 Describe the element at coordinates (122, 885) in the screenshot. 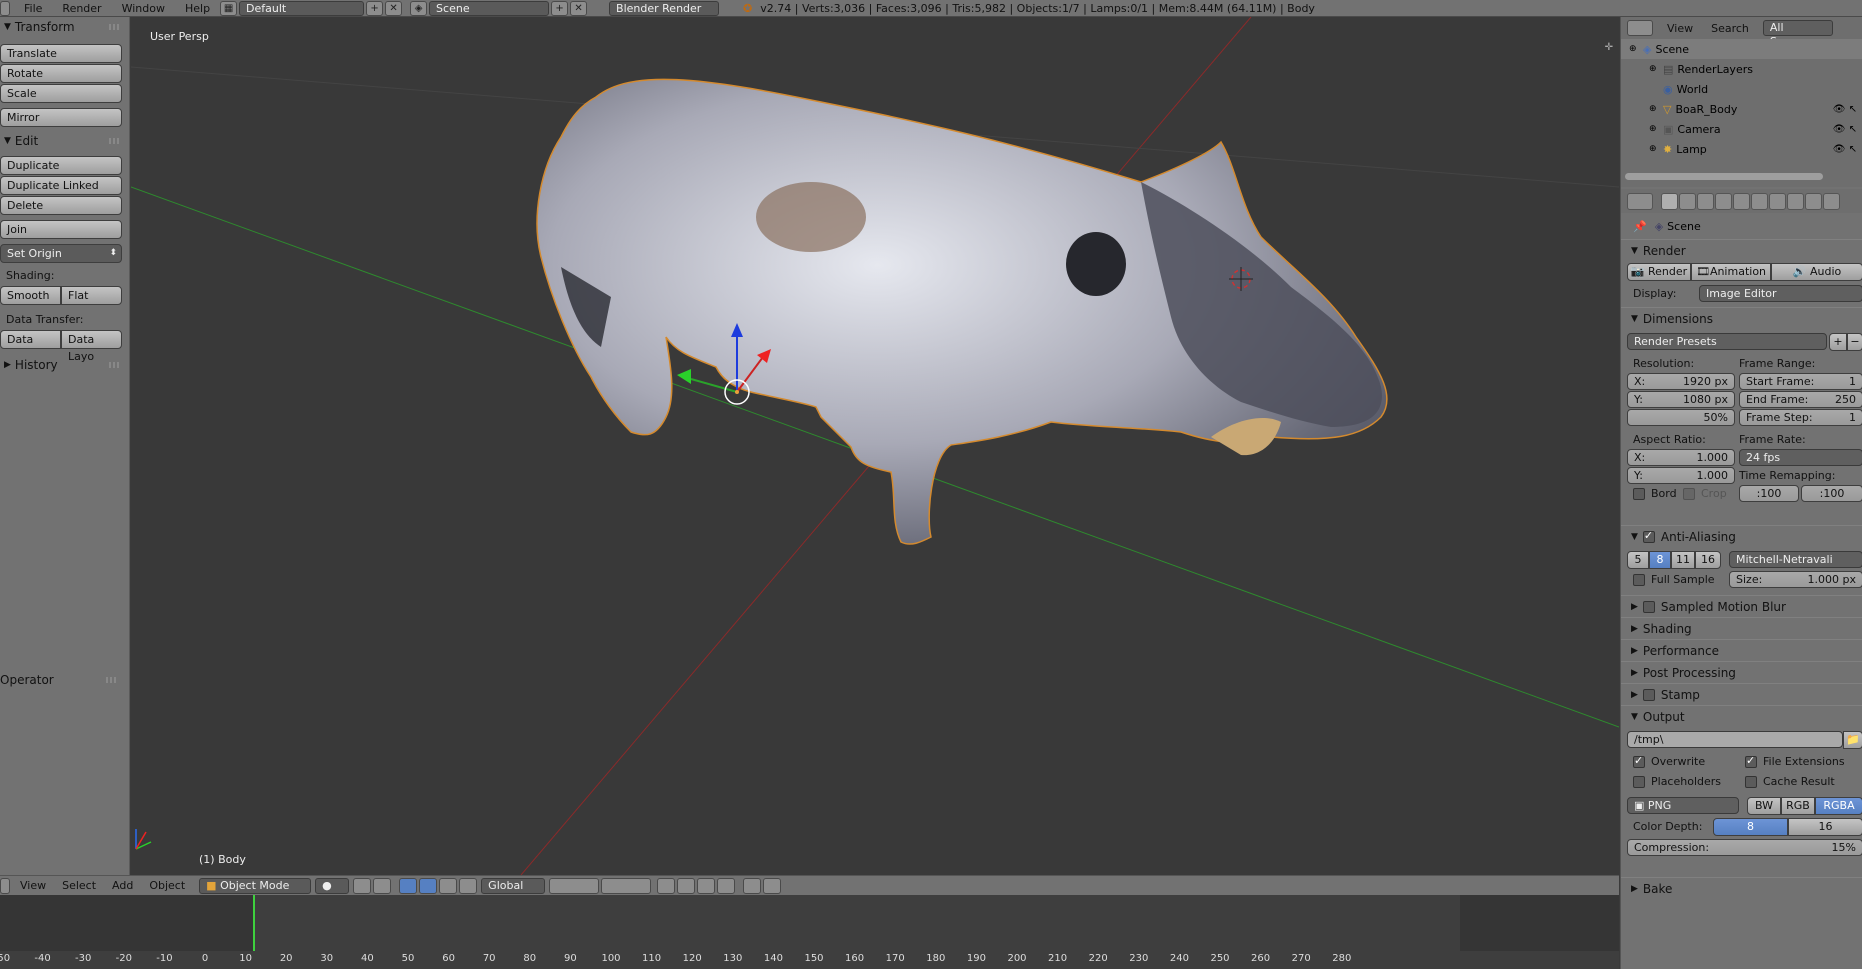

I see `menu-add: Add` at that location.